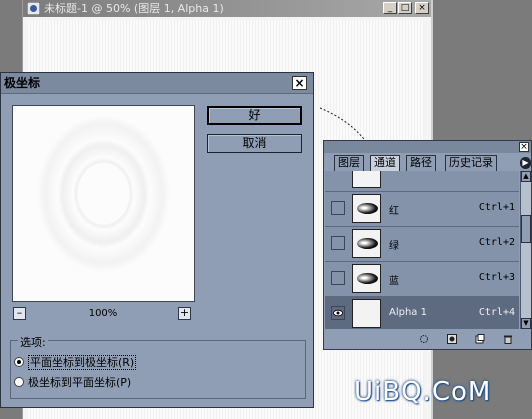 This screenshot has height=419, width=532. Describe the element at coordinates (184, 313) in the screenshot. I see `zoom-in-button: +` at that location.